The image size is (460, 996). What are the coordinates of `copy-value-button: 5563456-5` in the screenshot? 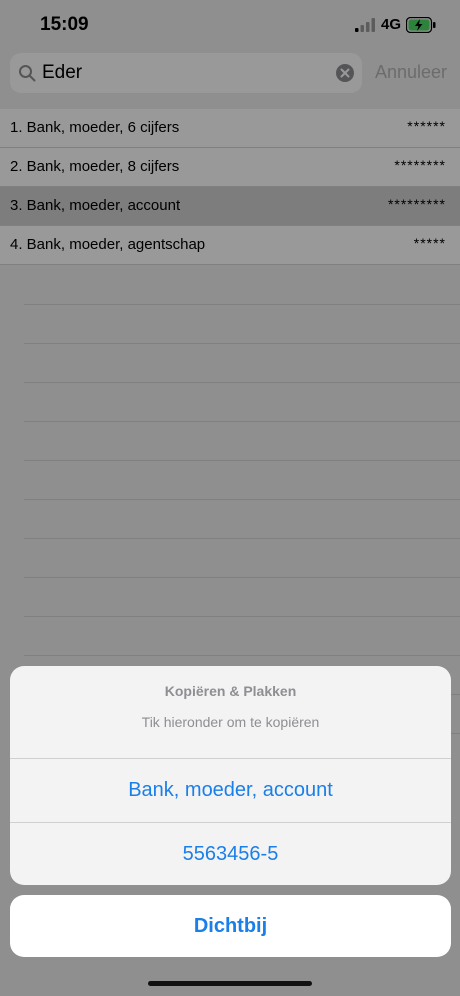 It's located at (230, 854).